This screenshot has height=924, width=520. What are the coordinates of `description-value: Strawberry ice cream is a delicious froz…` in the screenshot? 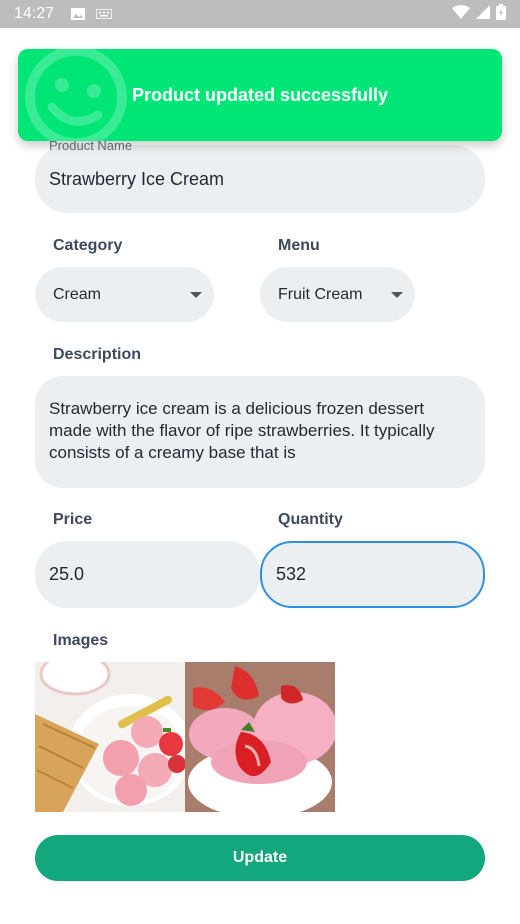 It's located at (242, 430).